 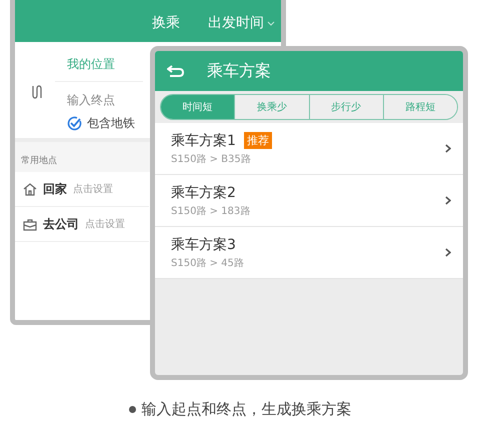 I want to click on bullet-icon, so click(x=132, y=409).